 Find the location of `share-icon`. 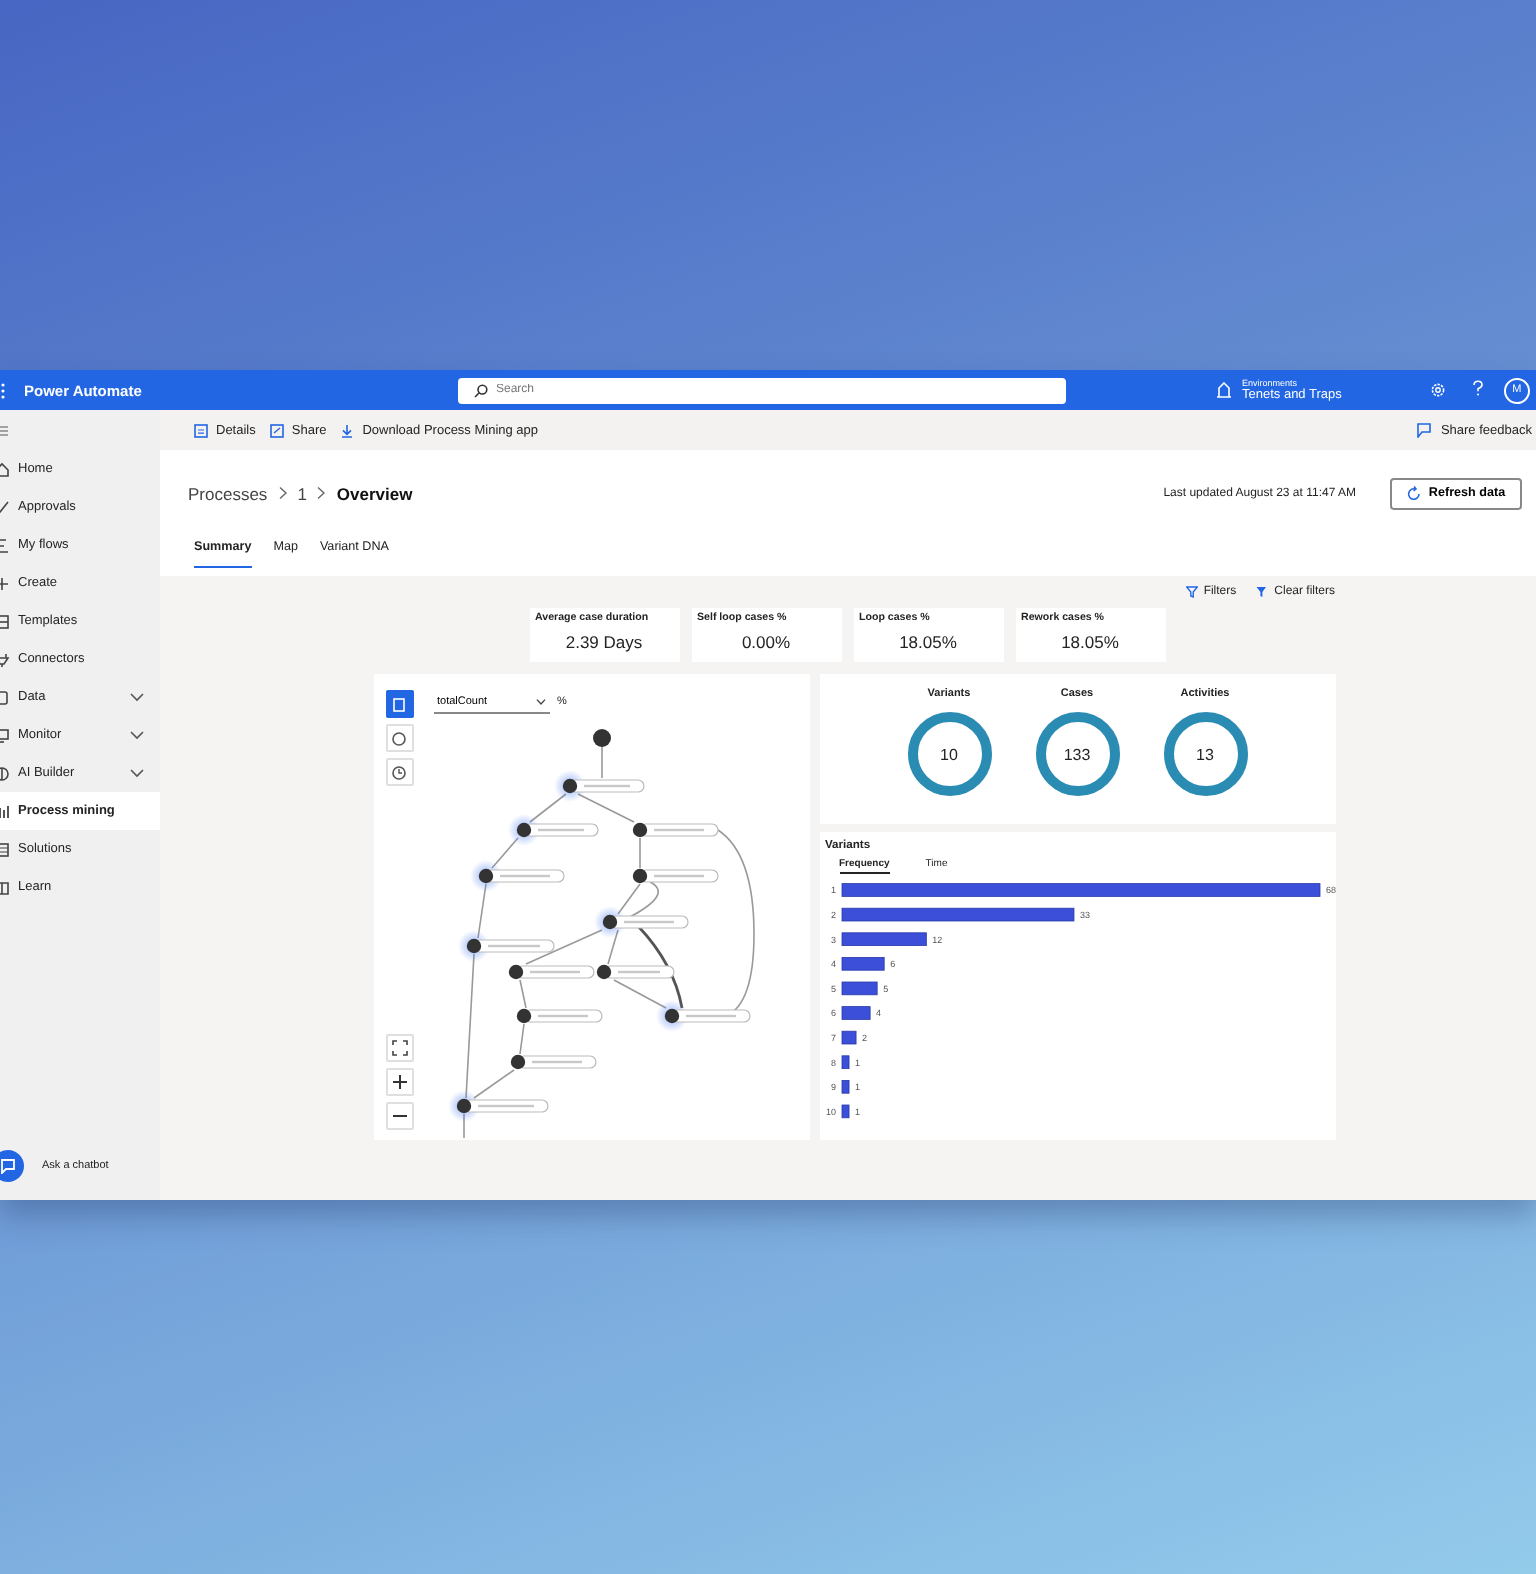

share-icon is located at coordinates (276, 430).